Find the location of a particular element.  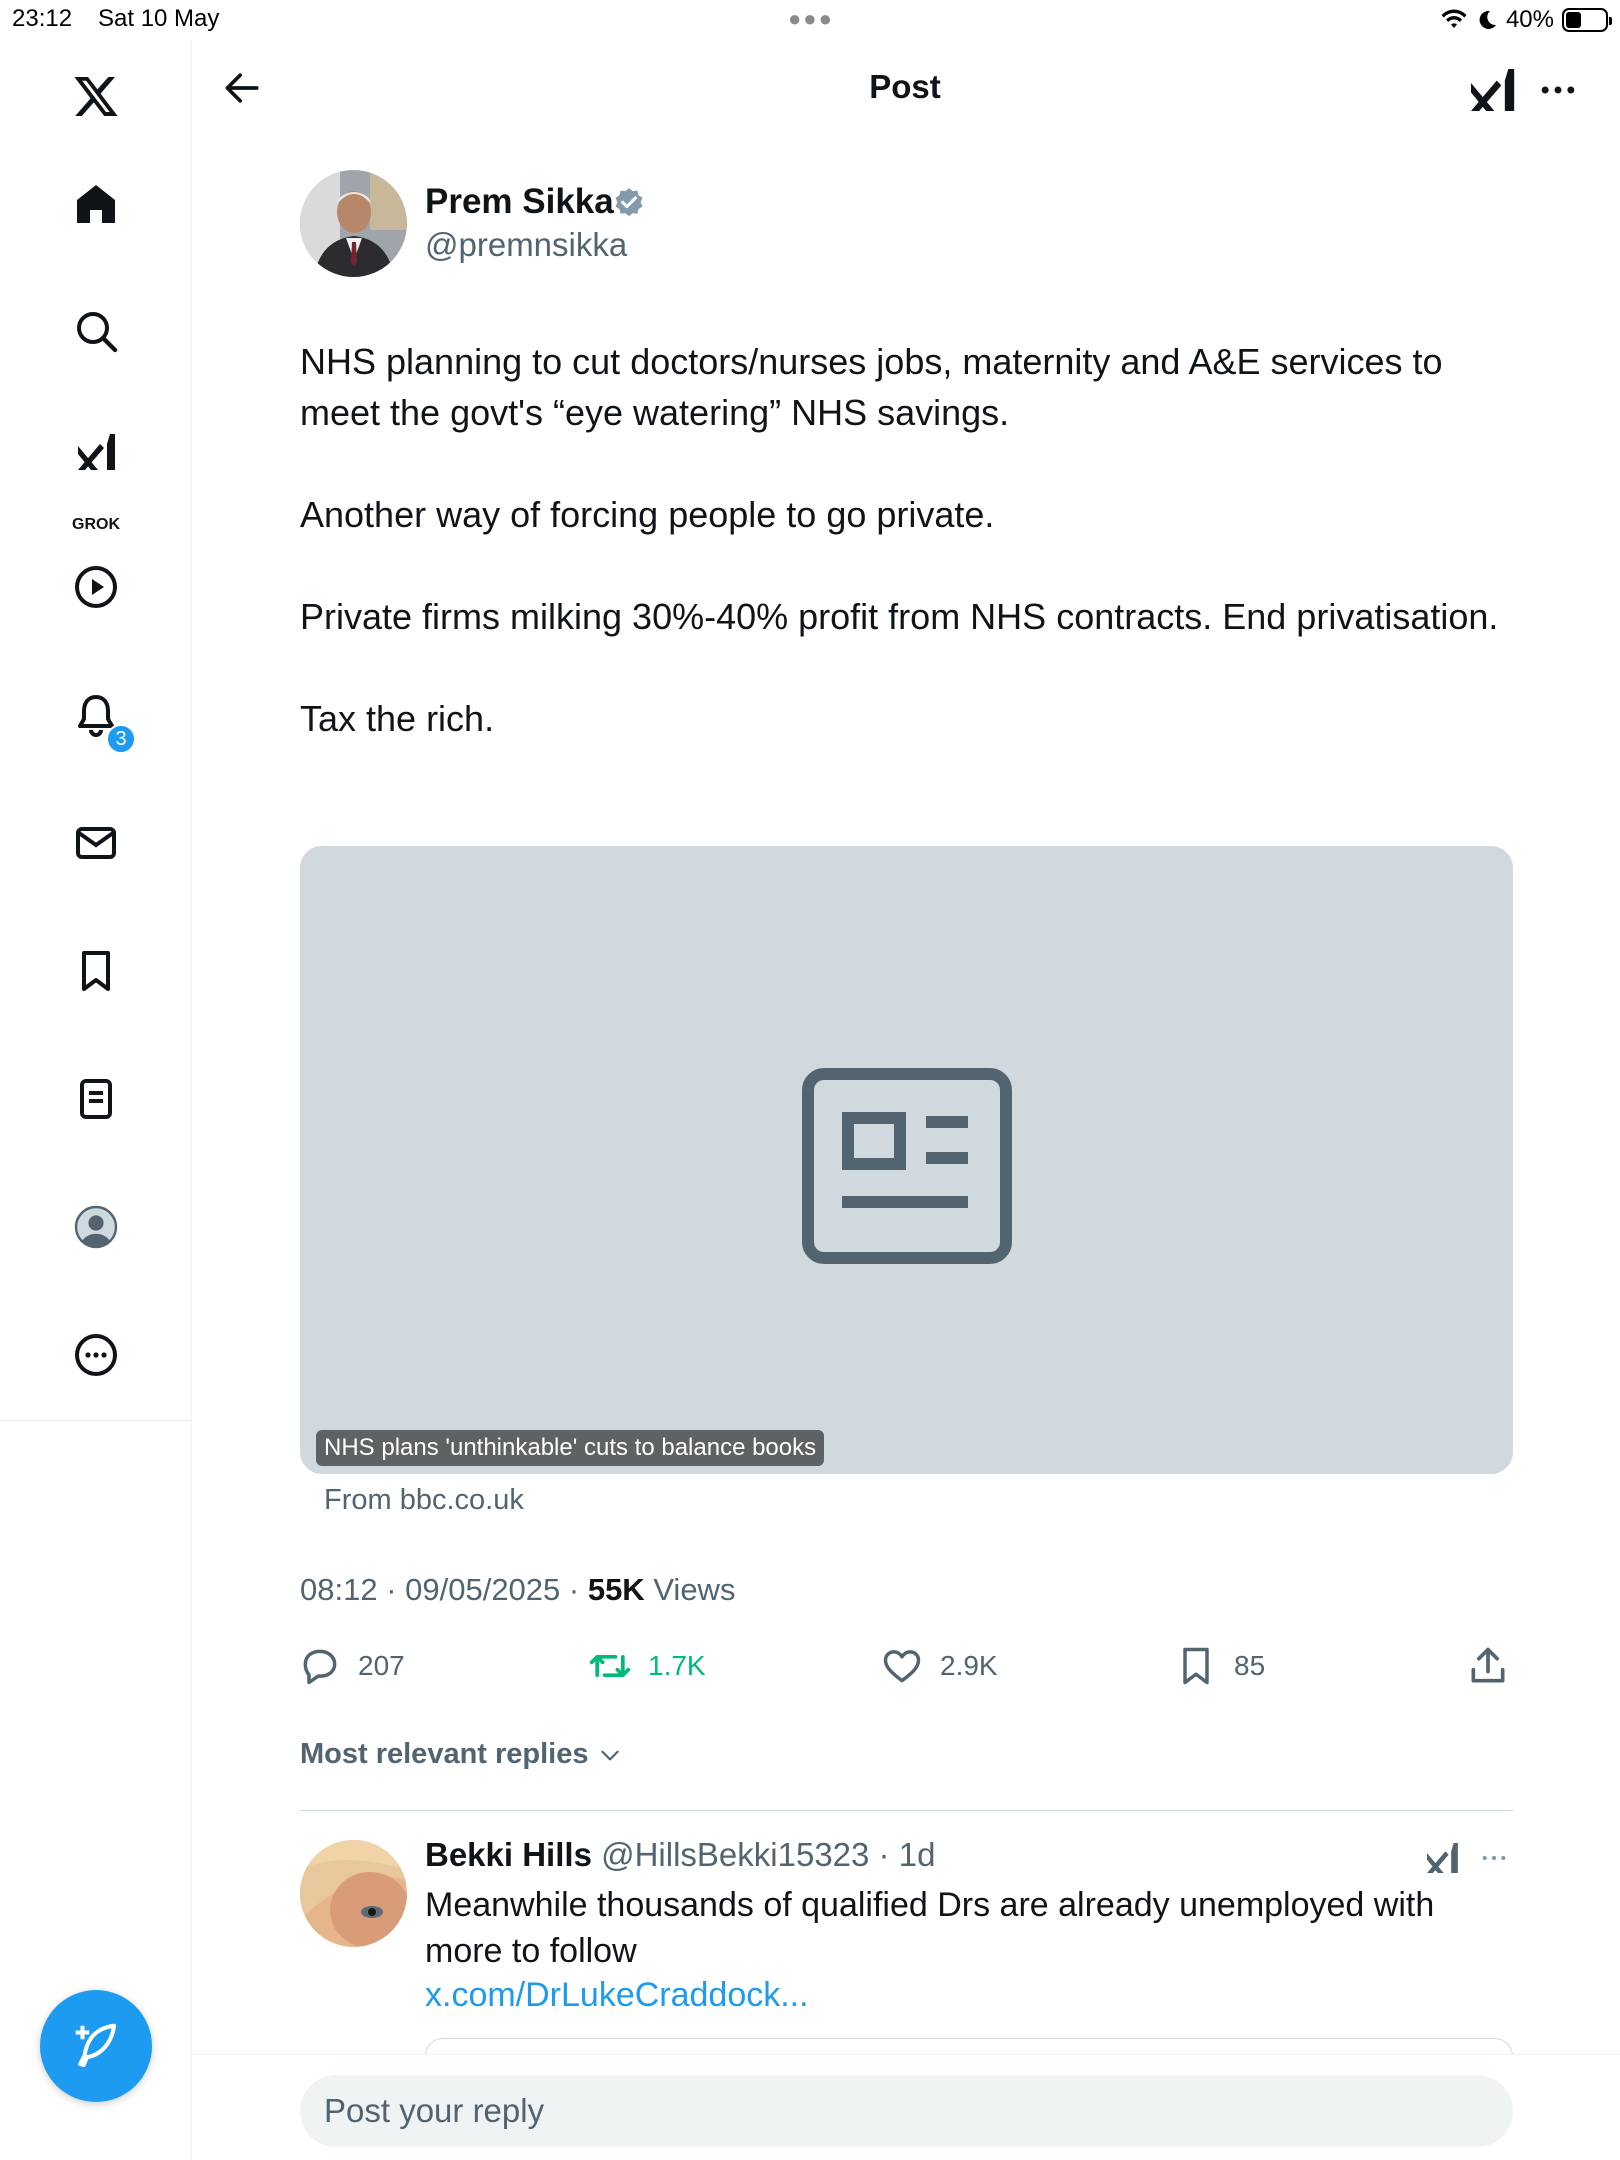

x-logo-icon is located at coordinates (96, 96).